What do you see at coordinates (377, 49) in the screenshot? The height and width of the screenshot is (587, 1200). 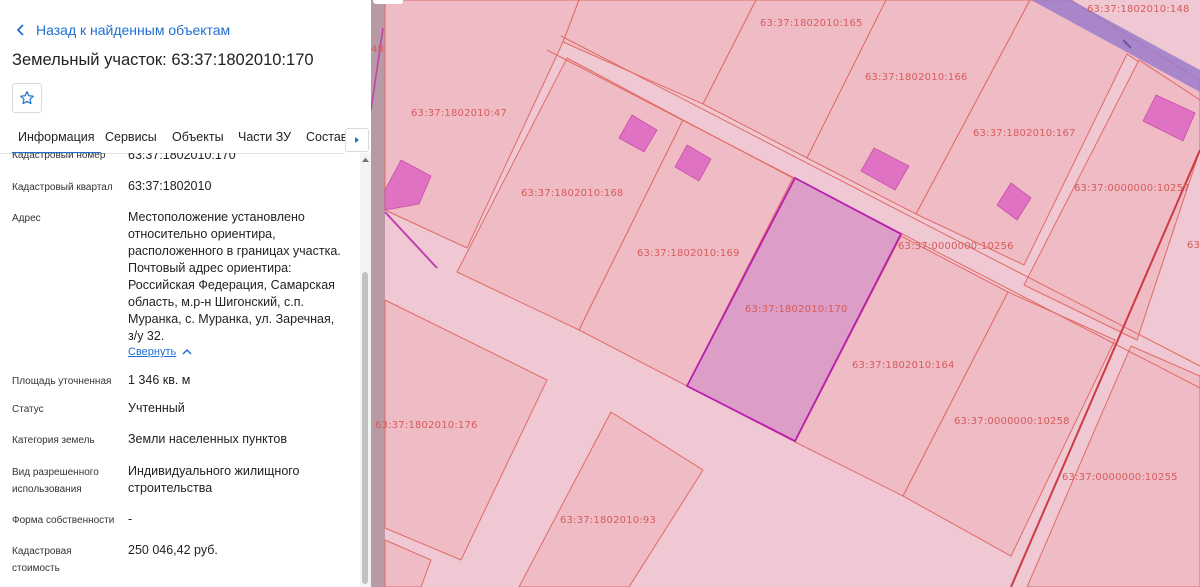 I see `parcel-label: 48` at bounding box center [377, 49].